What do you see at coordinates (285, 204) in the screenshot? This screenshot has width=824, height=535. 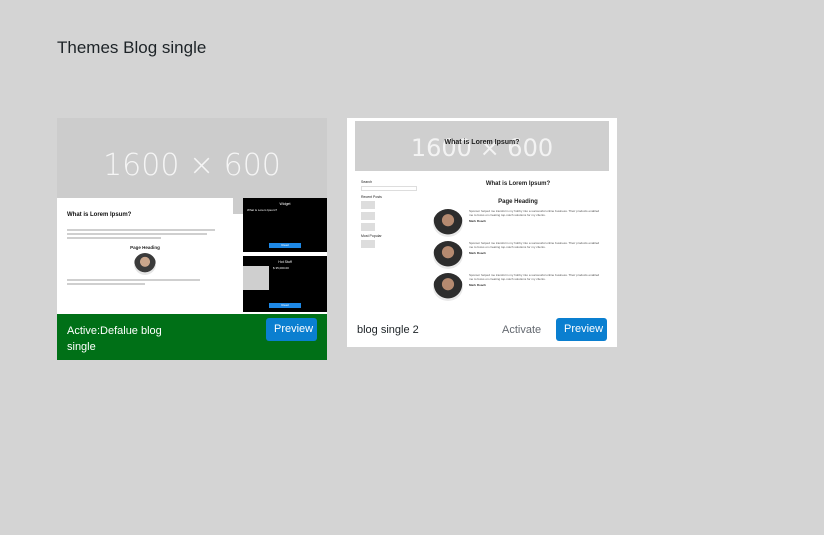 I see `mini-widget-title: Widget` at bounding box center [285, 204].